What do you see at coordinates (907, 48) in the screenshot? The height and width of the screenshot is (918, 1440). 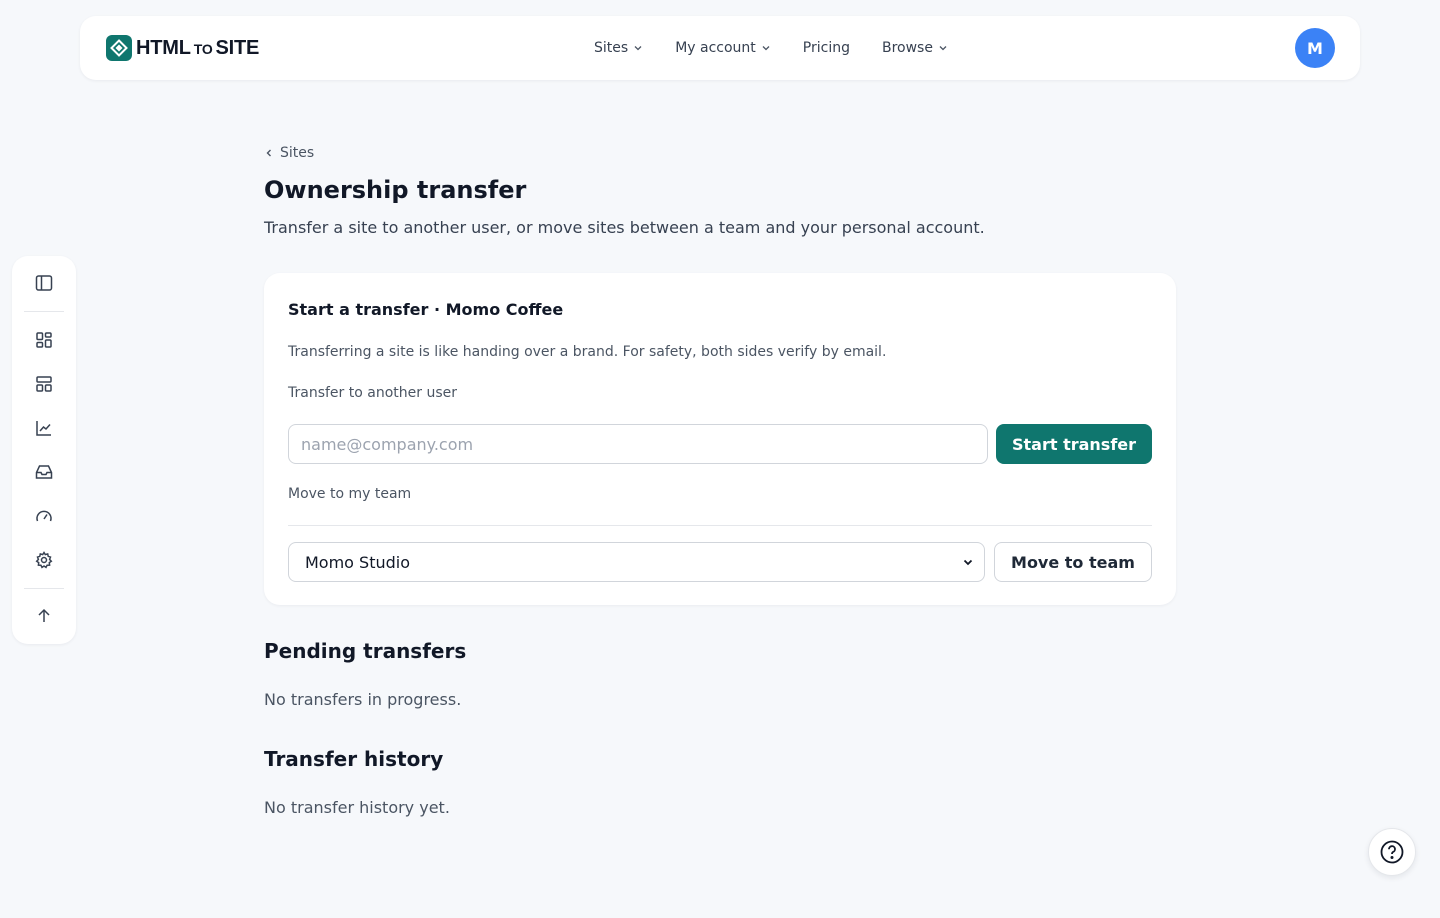 I see `nav-browse-label: Browse` at bounding box center [907, 48].